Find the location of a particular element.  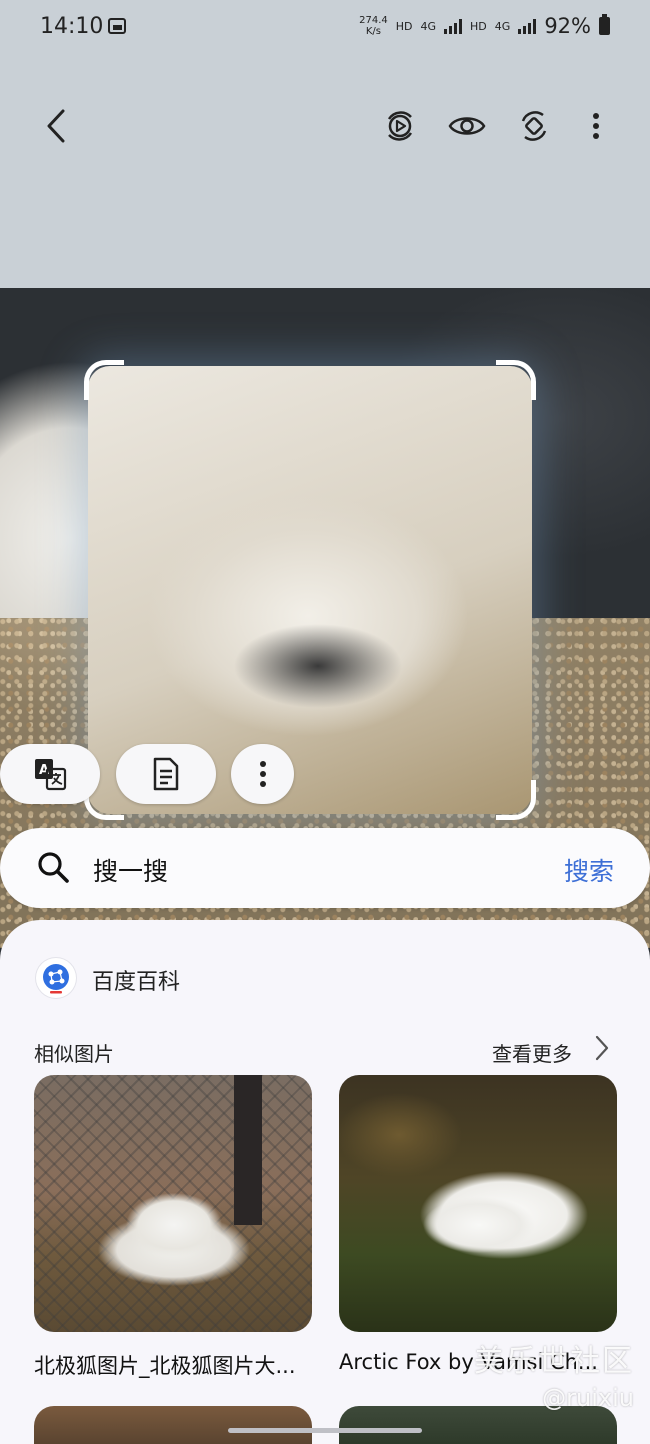

translate-button: A is located at coordinates (50, 774).